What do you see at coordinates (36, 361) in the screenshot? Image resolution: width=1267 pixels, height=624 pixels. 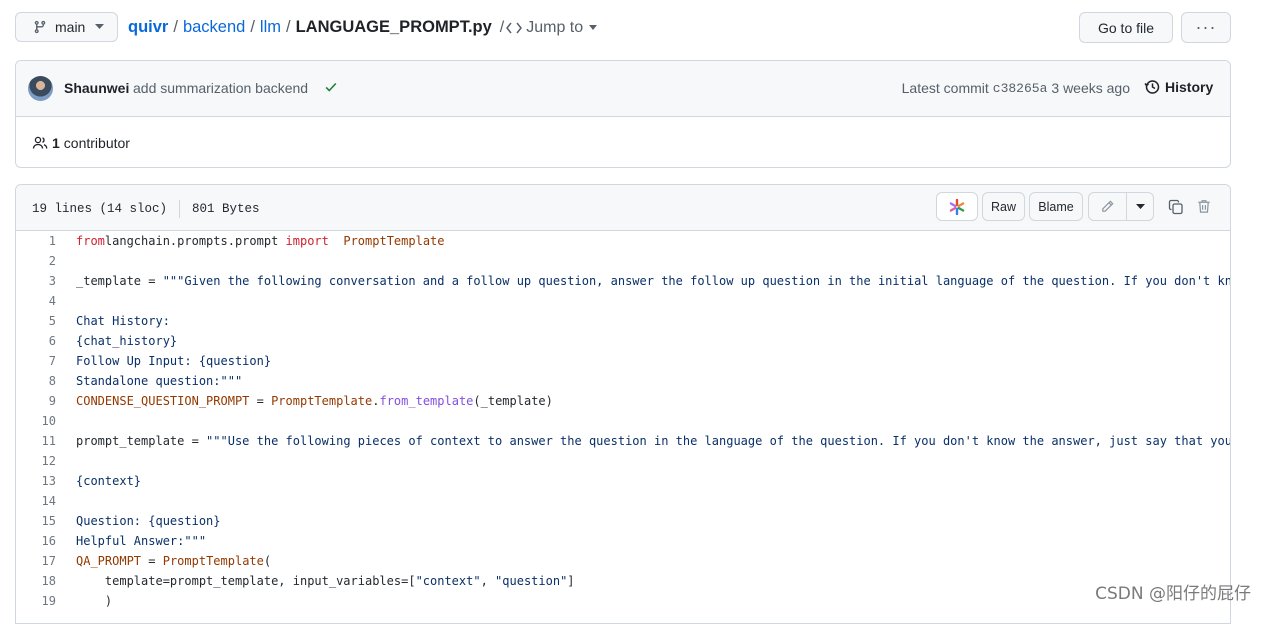 I see `line-number: 7` at bounding box center [36, 361].